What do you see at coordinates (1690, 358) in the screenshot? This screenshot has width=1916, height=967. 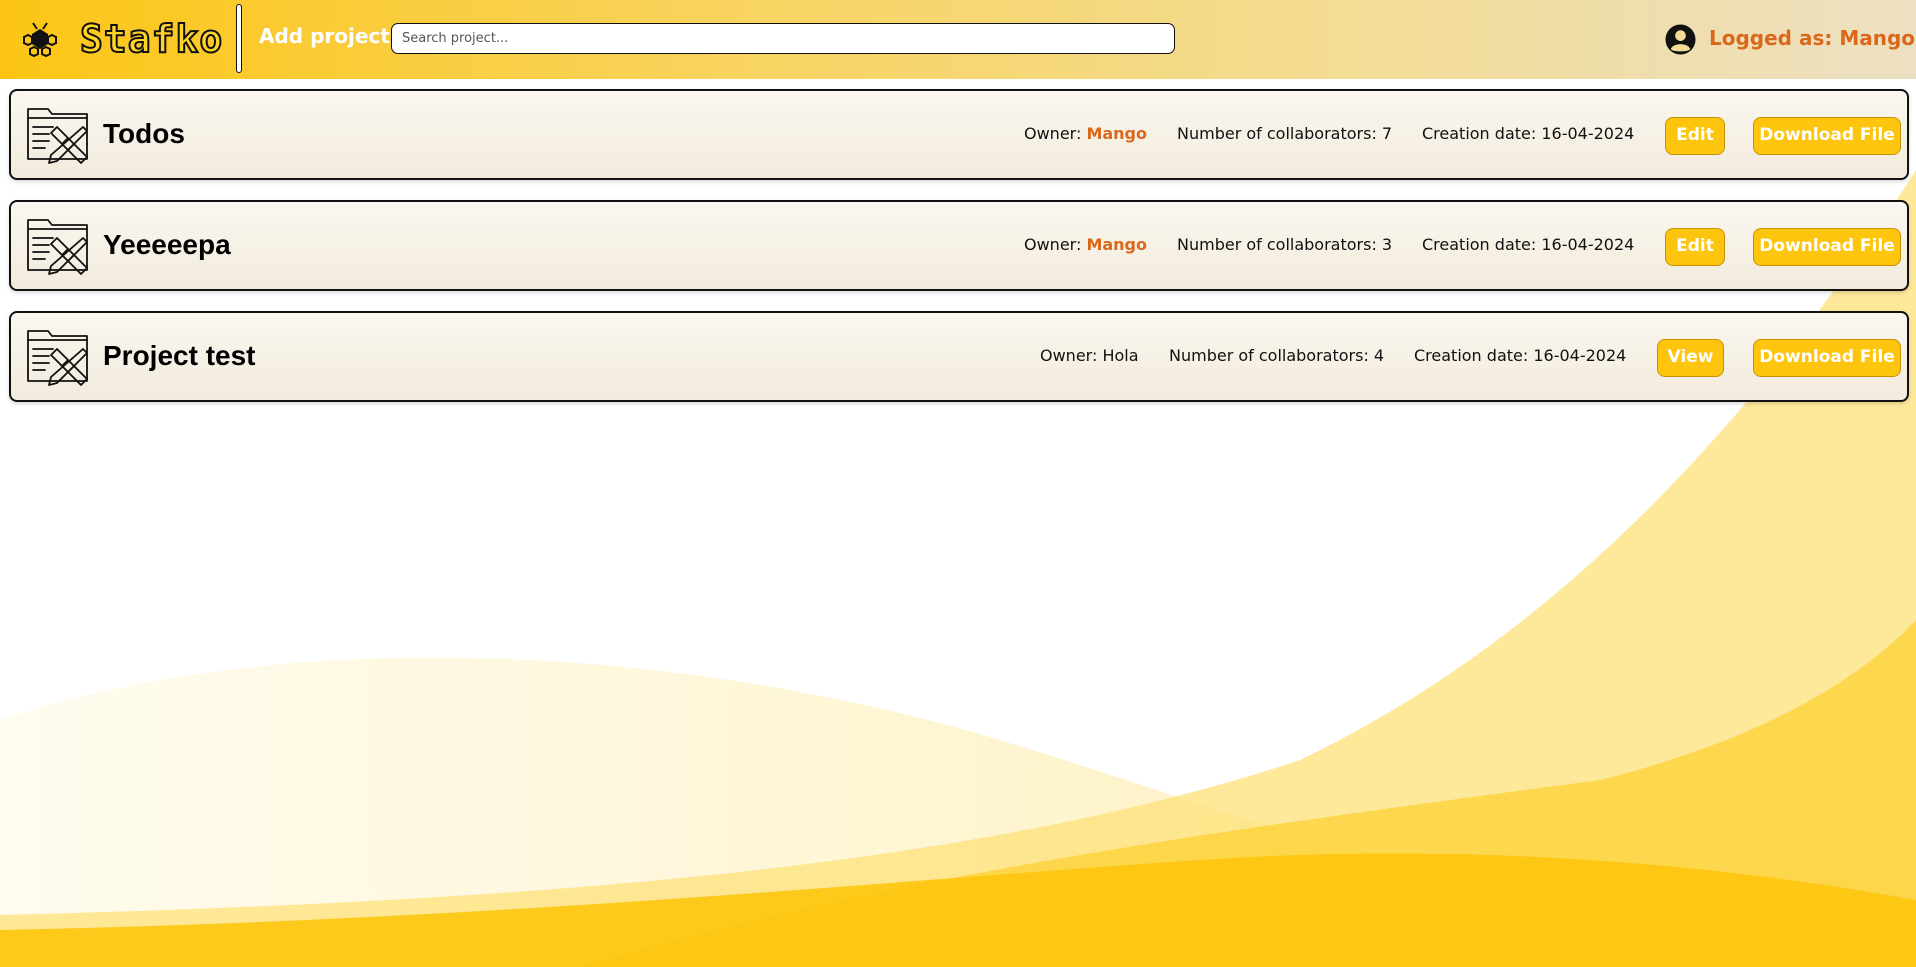 I see `view-button: View` at bounding box center [1690, 358].